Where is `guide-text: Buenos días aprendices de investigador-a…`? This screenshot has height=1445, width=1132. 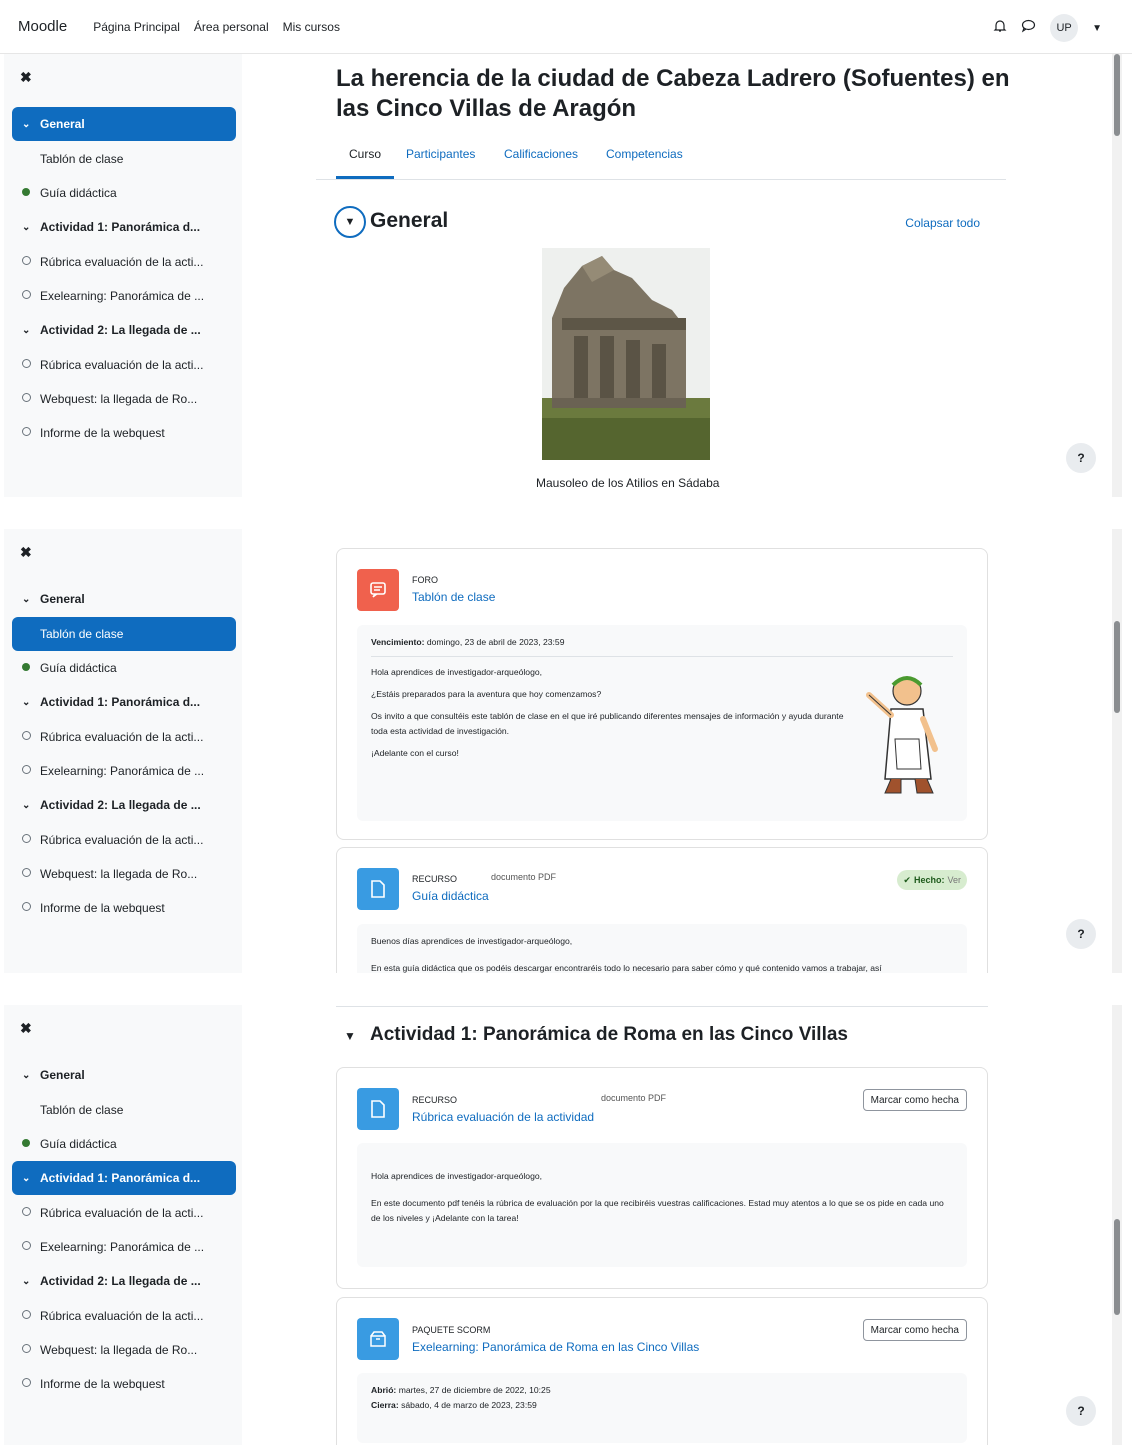
guide-text: Buenos días aprendices de investigador-a… is located at coordinates (472, 941).